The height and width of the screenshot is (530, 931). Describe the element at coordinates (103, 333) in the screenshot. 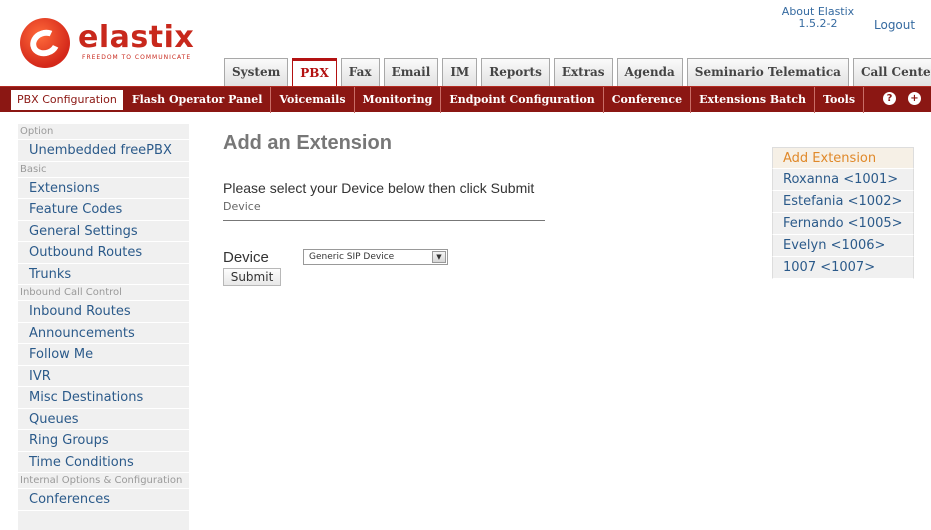

I see `sidebar-item-announcements: Announcements` at that location.